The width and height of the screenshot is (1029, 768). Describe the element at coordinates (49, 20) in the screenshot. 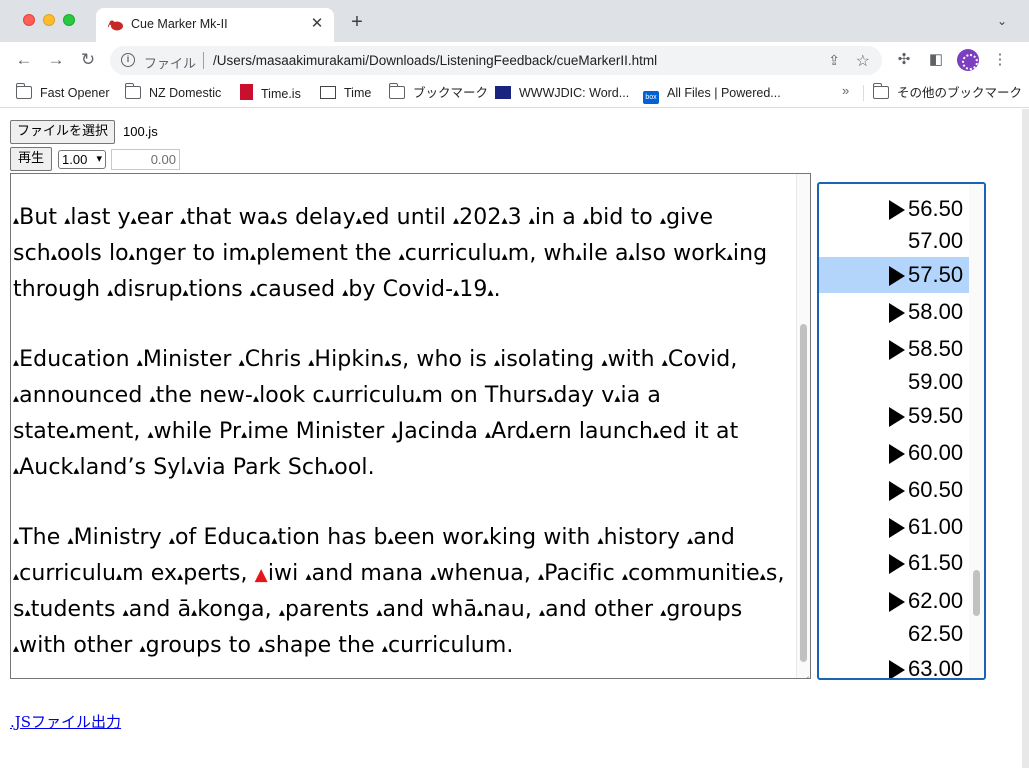

I see `minimize-window-button` at that location.